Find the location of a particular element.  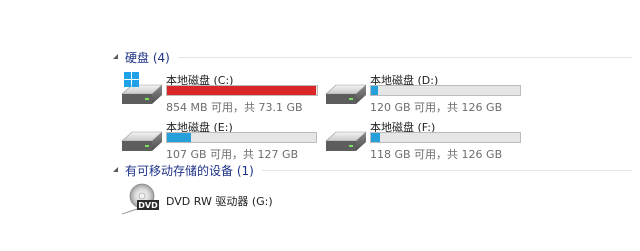

windows-logo-icon is located at coordinates (131, 79).